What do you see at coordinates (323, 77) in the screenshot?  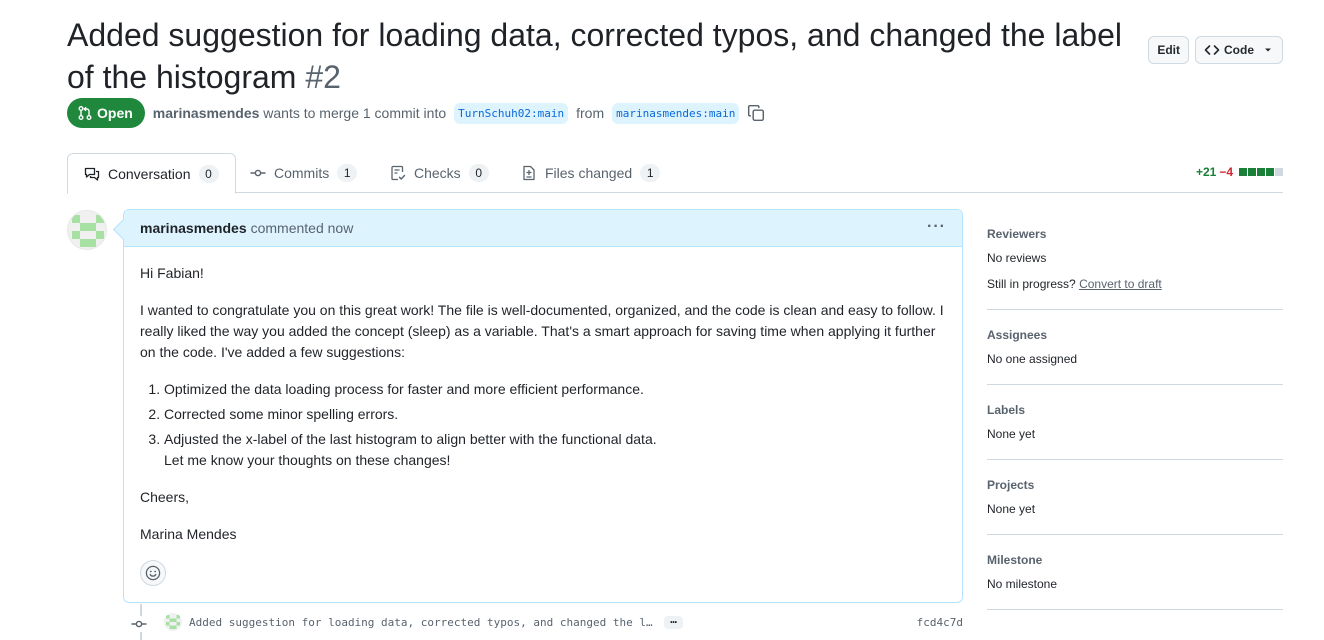 I see `pr-number: #2` at bounding box center [323, 77].